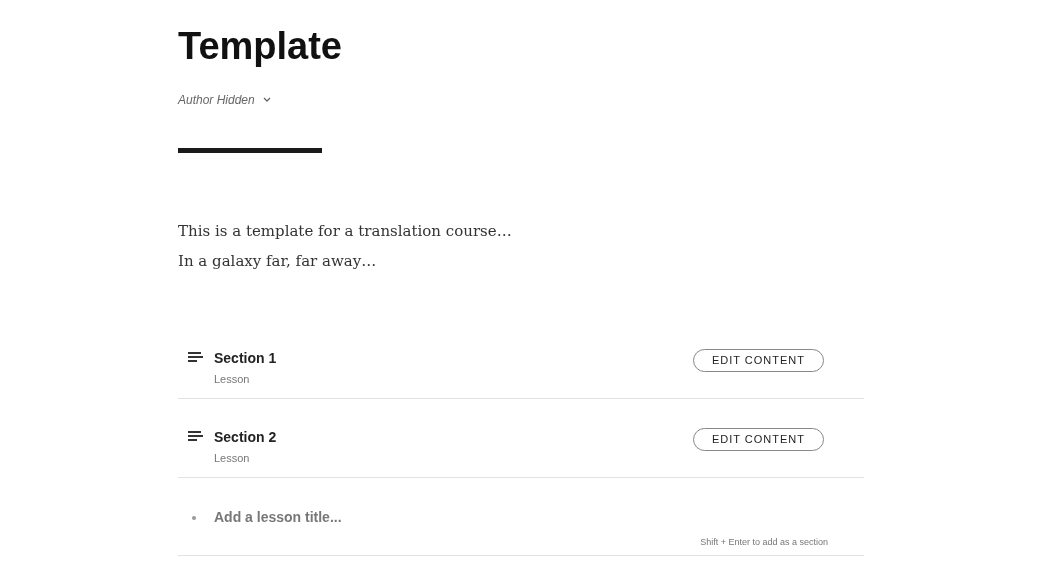  What do you see at coordinates (266, 100) in the screenshot?
I see `chevron-down-icon` at bounding box center [266, 100].